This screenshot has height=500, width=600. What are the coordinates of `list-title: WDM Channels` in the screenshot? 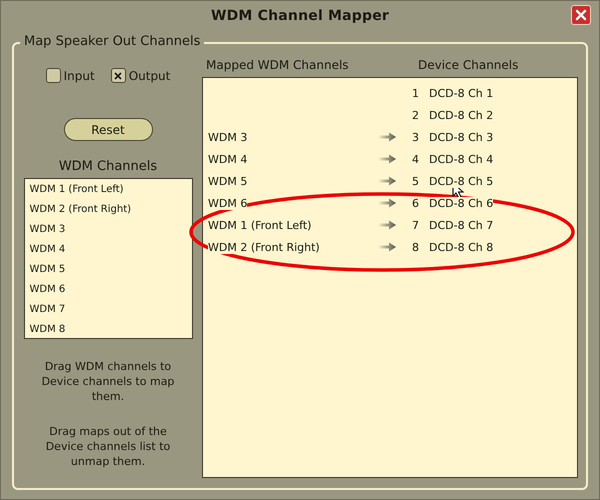 It's located at (108, 166).